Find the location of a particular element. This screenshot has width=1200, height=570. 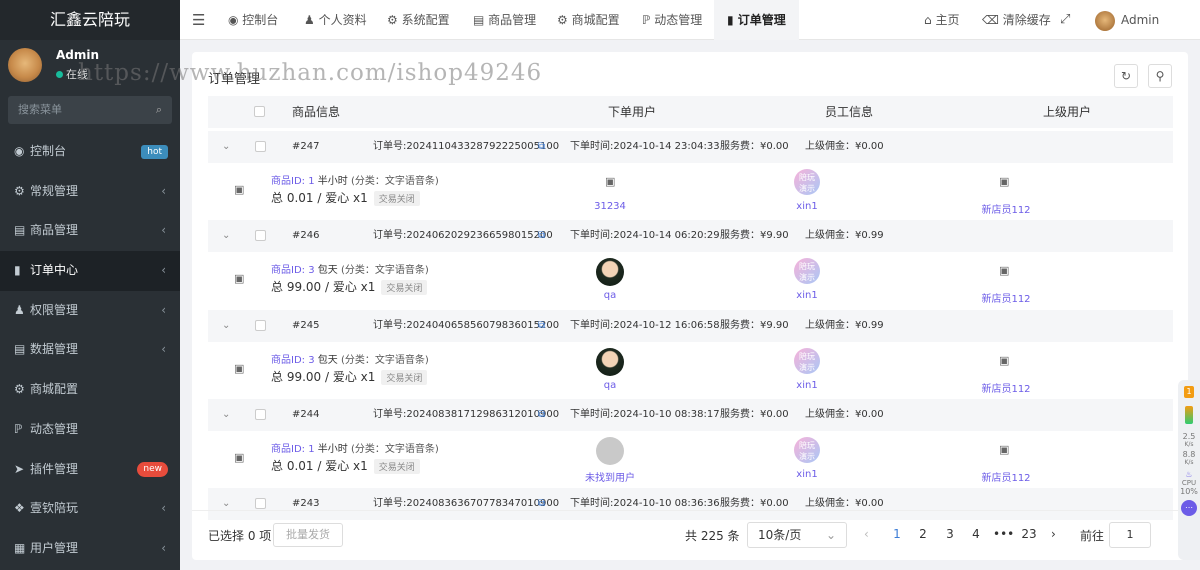

sidebar-item-5: ▤ 数据管理 ‹ is located at coordinates (90, 350).